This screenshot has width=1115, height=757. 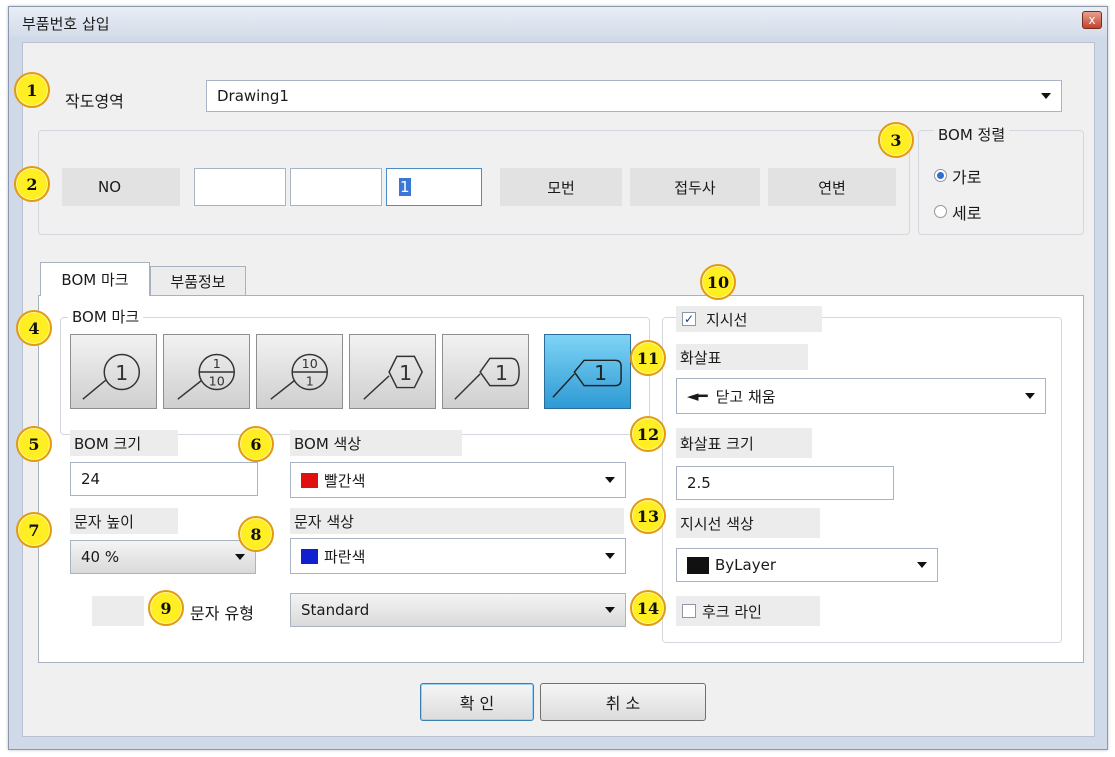 What do you see at coordinates (967, 213) in the screenshot?
I see `radio-vertical-label: 세로` at bounding box center [967, 213].